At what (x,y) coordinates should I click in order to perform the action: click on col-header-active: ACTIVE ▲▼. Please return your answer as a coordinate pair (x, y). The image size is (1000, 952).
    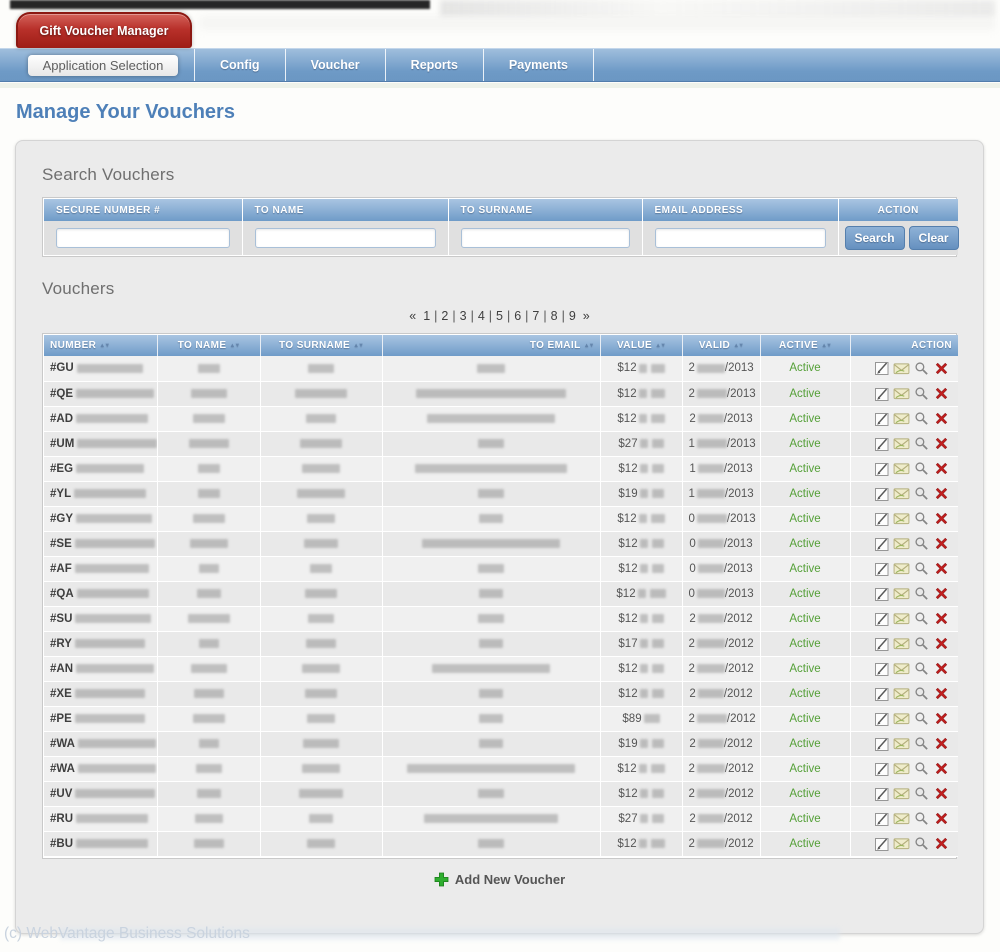
    Looking at the image, I should click on (805, 345).